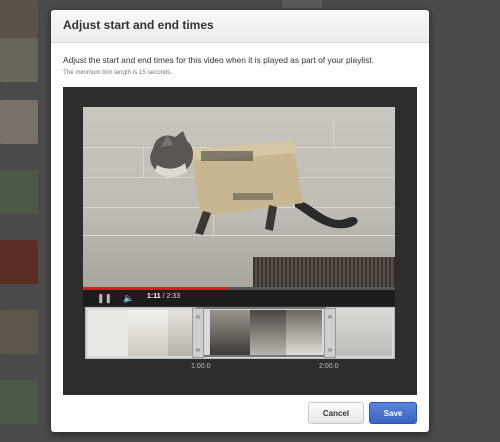  I want to click on current-time: 1:11, so click(154, 296).